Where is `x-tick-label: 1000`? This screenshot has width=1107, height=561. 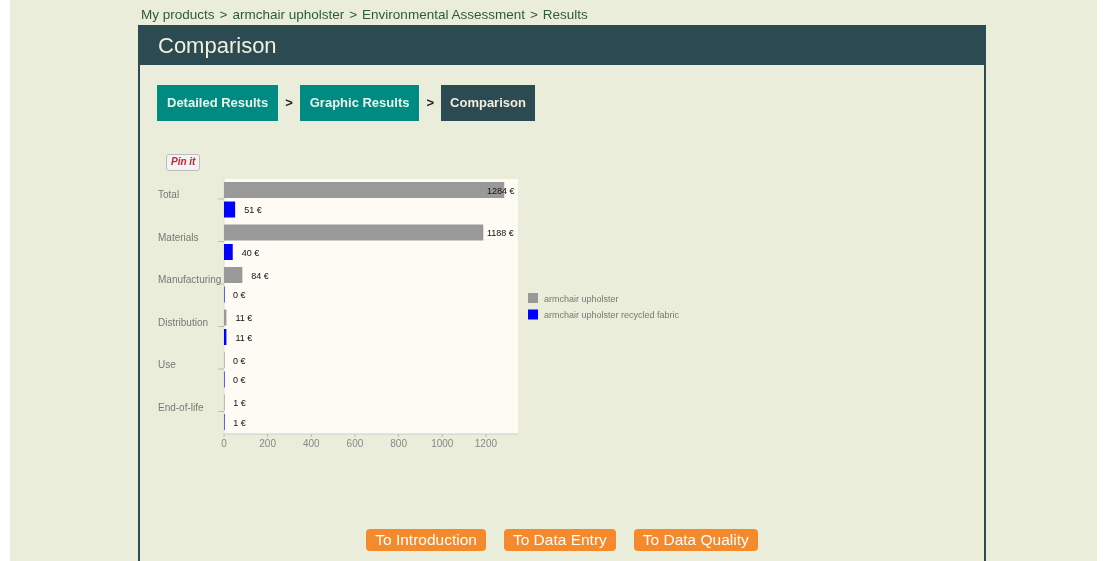 x-tick-label: 1000 is located at coordinates (442, 443).